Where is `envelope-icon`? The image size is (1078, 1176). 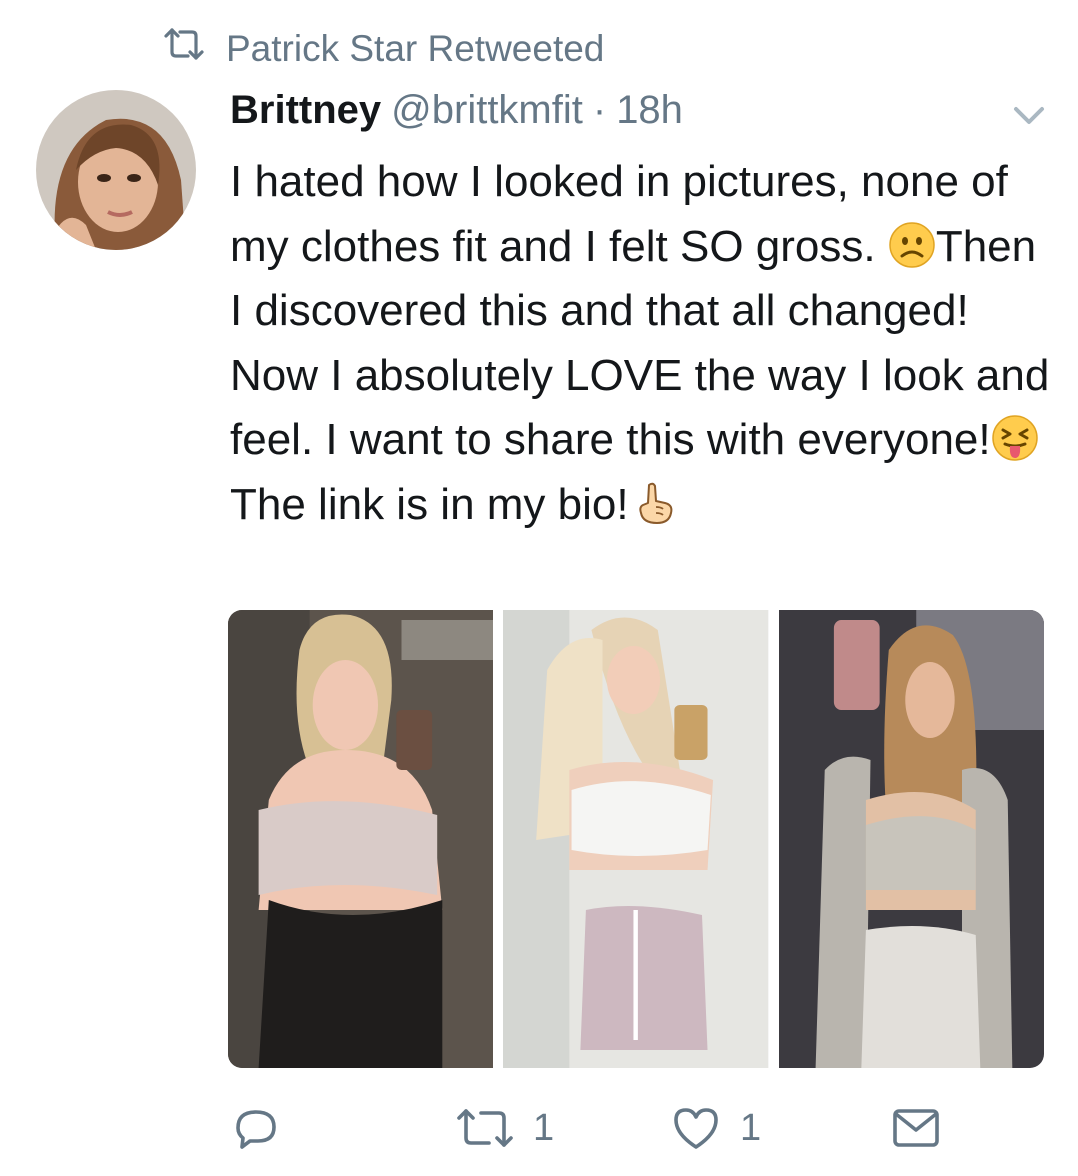 envelope-icon is located at coordinates (916, 1128).